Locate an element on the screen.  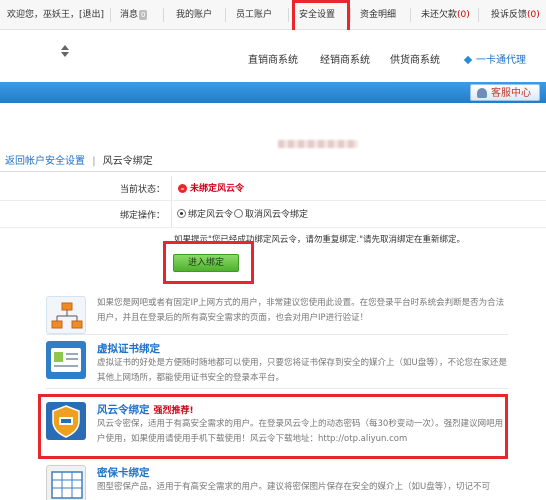
diamond-icon is located at coordinates (468, 60).